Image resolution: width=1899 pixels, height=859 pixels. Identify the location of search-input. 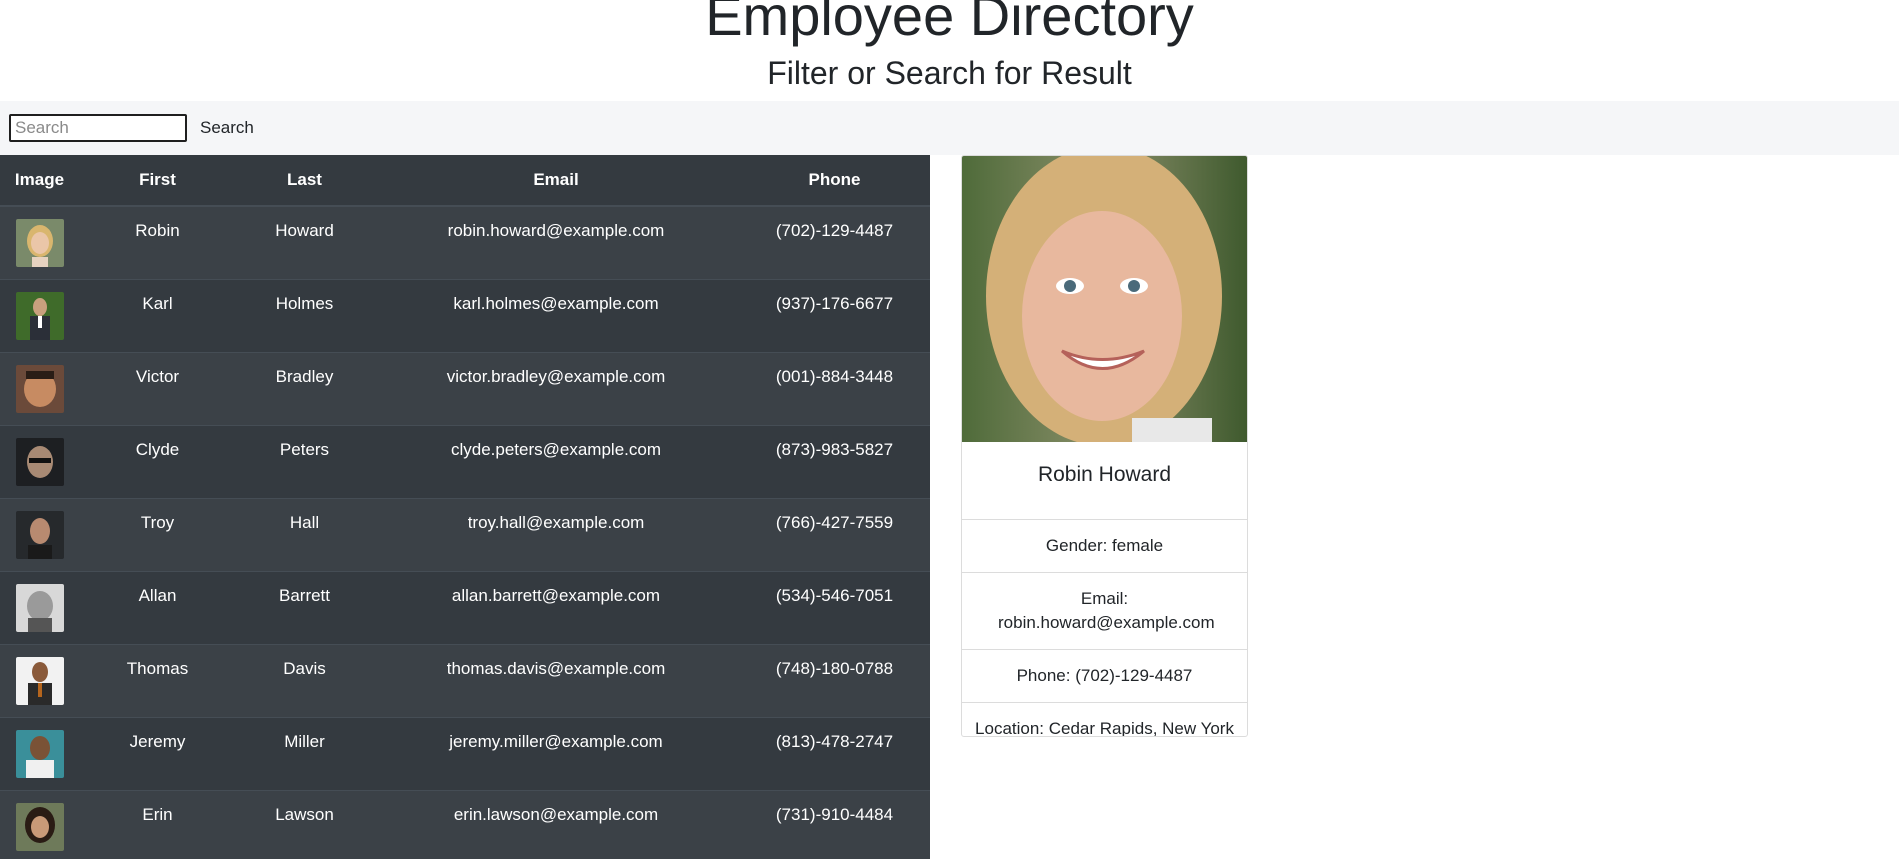
(98, 128).